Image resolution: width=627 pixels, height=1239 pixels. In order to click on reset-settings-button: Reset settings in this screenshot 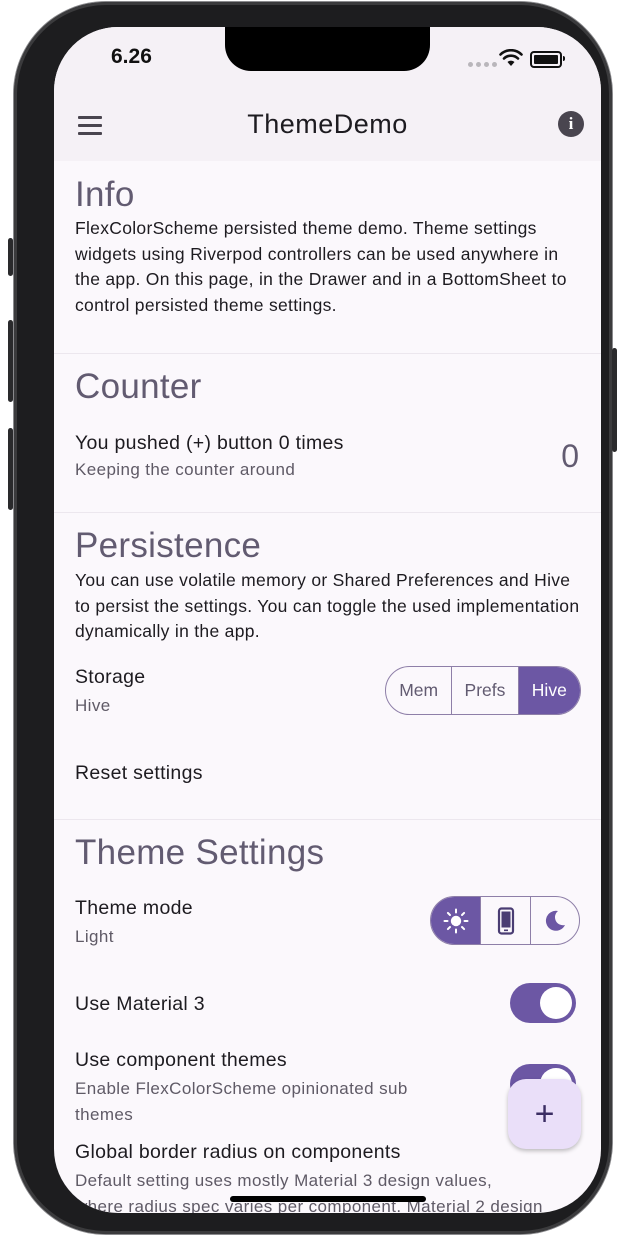, I will do `click(139, 773)`.